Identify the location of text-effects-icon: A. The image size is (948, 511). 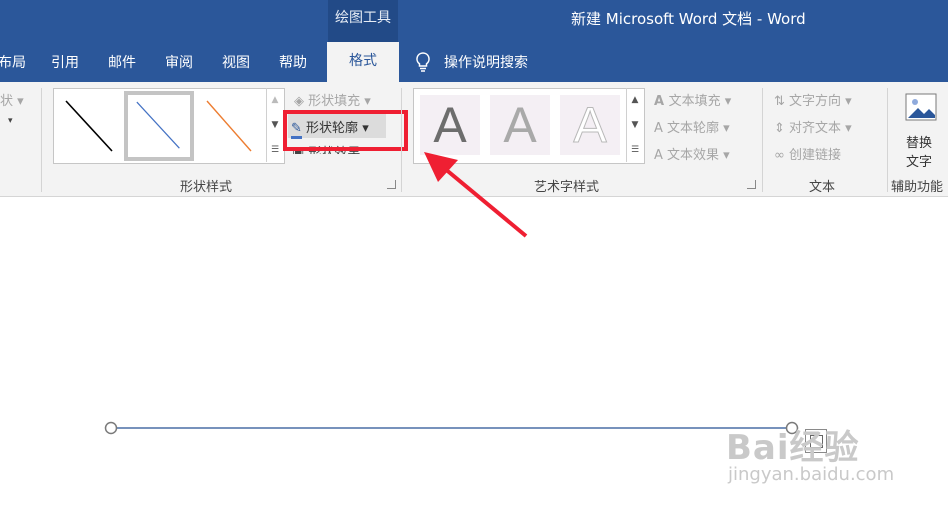
(661, 155).